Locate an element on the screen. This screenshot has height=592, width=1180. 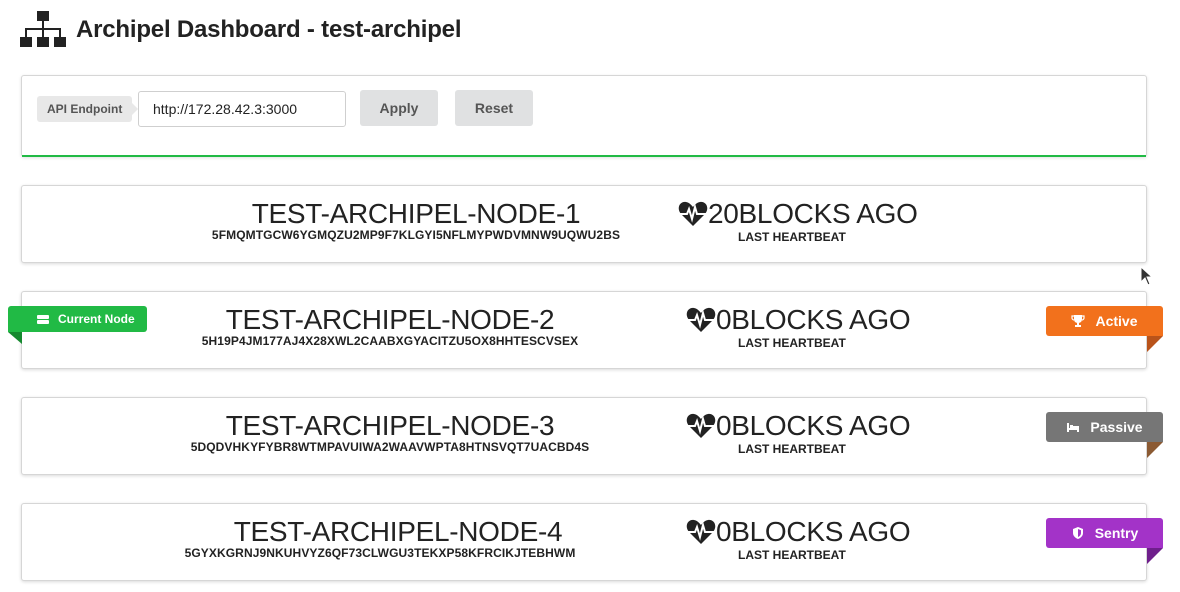
node-name: TEST-ARCHIPEL-NODE-2 is located at coordinates (390, 319).